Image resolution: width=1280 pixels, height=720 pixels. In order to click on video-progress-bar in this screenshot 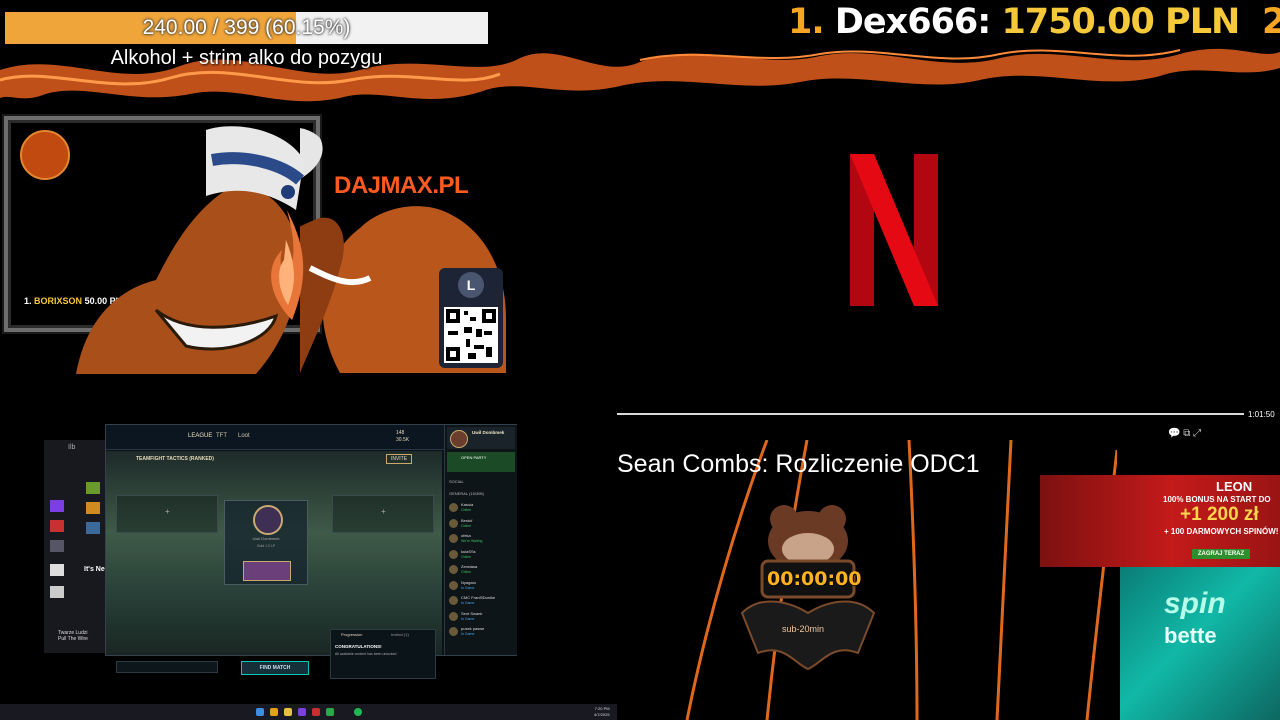, I will do `click(930, 414)`.